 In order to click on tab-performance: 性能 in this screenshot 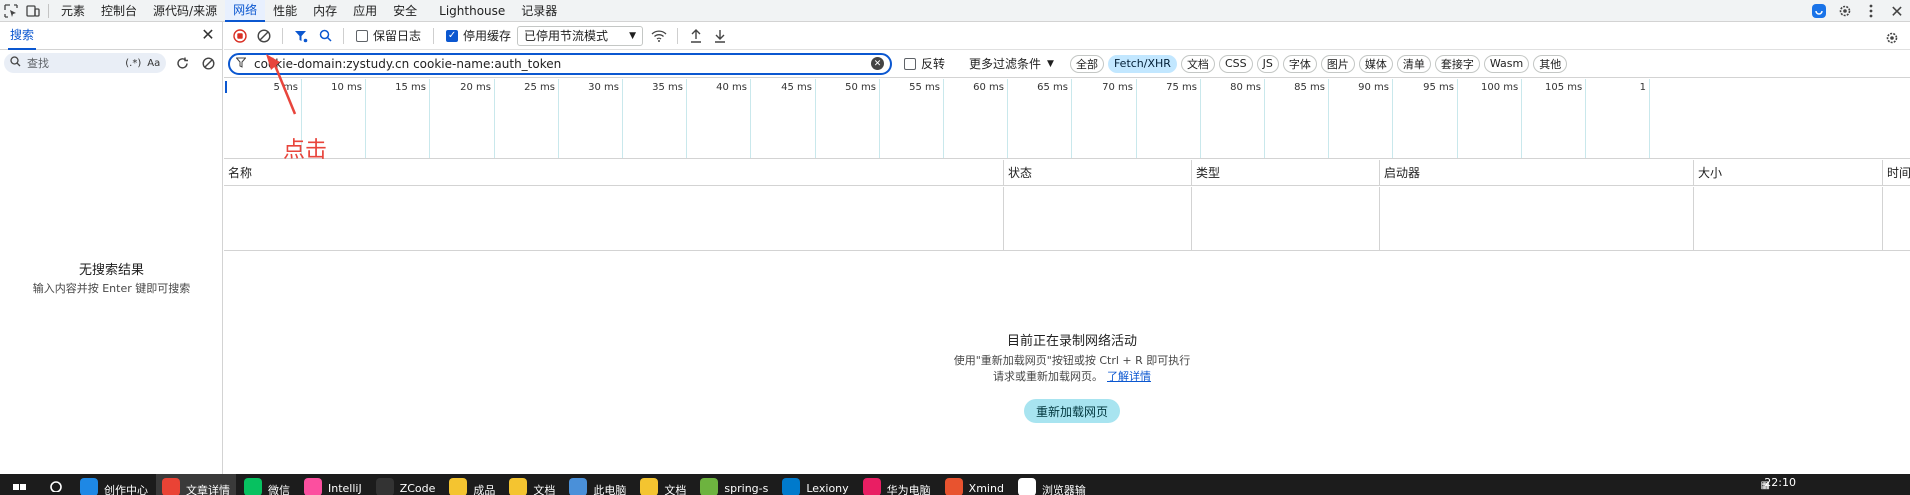, I will do `click(285, 11)`.